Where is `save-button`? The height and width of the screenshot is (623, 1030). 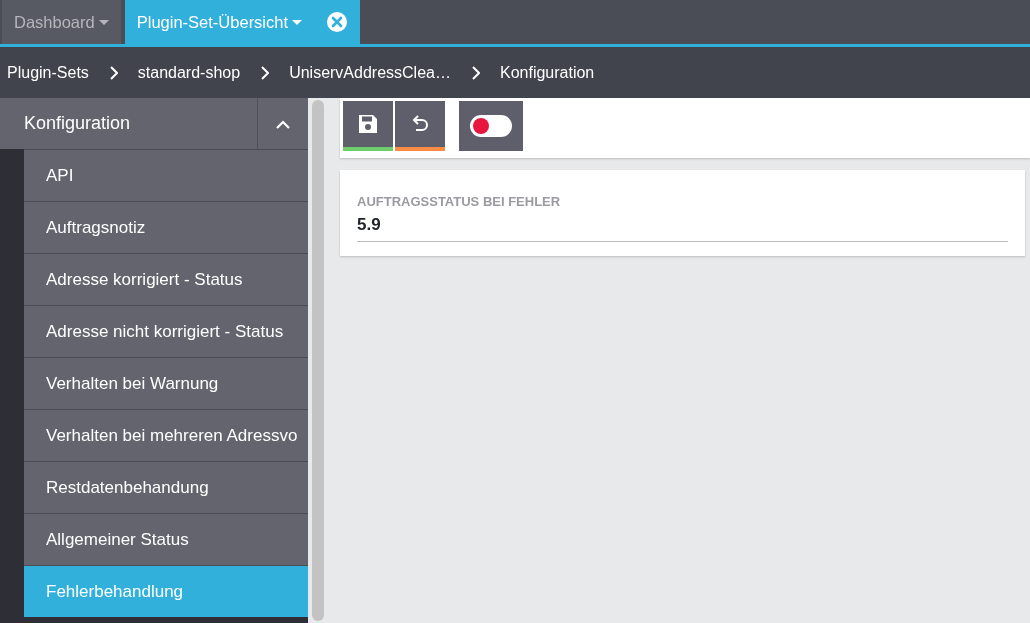
save-button is located at coordinates (368, 126).